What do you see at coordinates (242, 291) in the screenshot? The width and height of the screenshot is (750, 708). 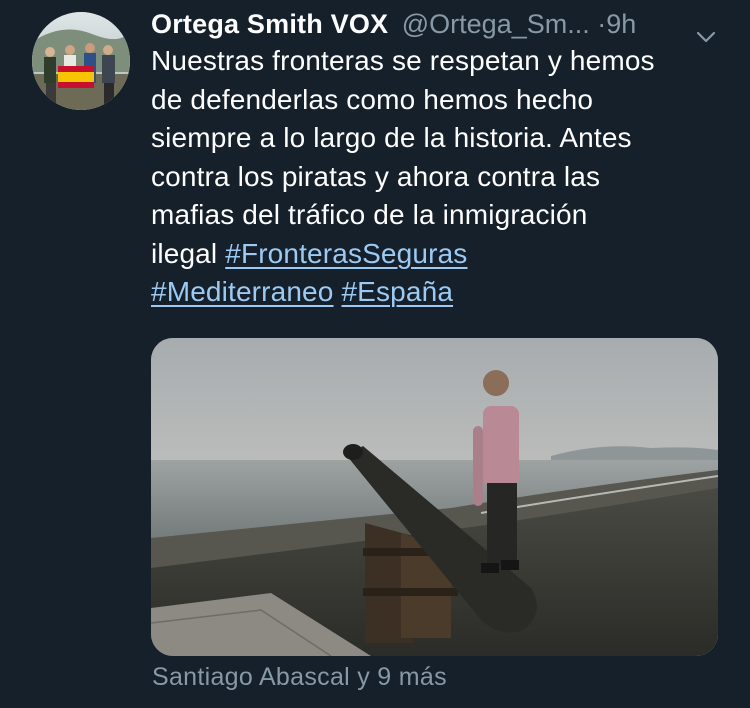 I see `hashtag-link: #Mediterraneo` at bounding box center [242, 291].